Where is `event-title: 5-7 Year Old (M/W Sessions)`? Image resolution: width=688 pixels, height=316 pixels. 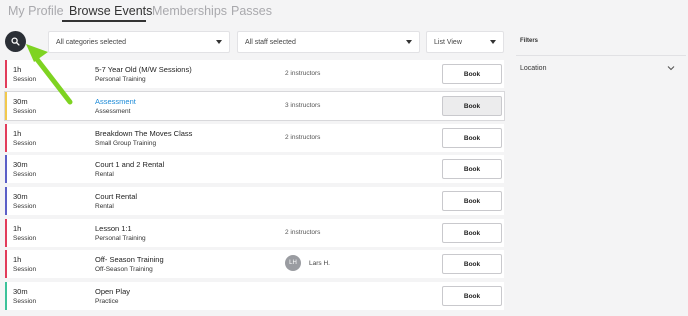 event-title: 5-7 Year Old (M/W Sessions) is located at coordinates (143, 69).